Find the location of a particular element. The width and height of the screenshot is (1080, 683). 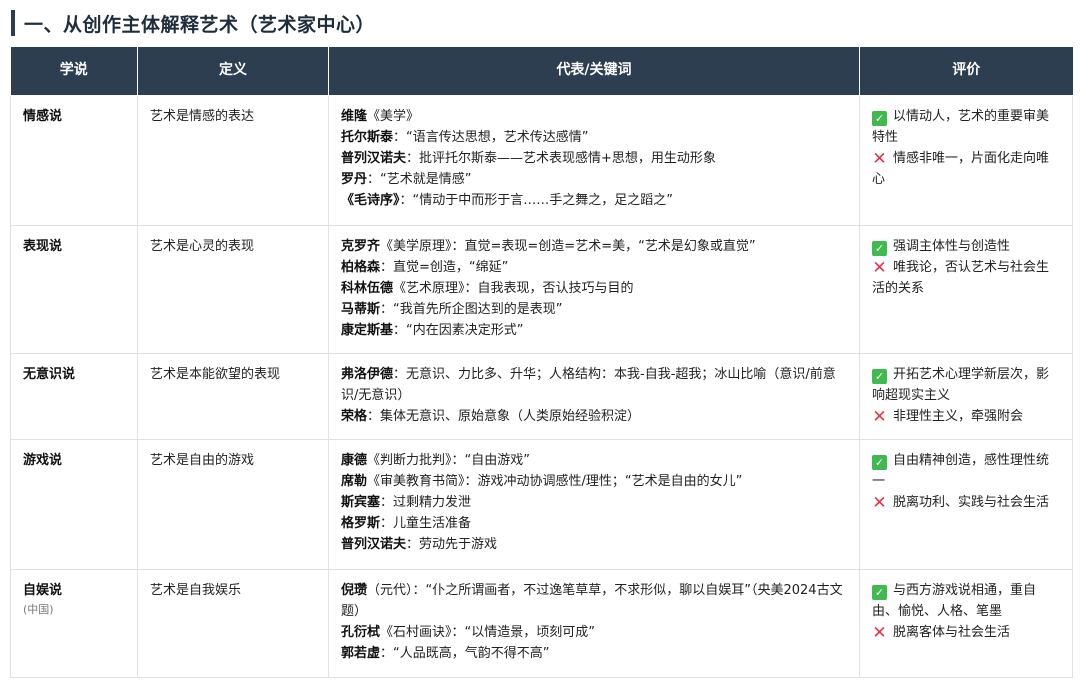

definition-cell: 艺术是情感的表达 is located at coordinates (233, 160).